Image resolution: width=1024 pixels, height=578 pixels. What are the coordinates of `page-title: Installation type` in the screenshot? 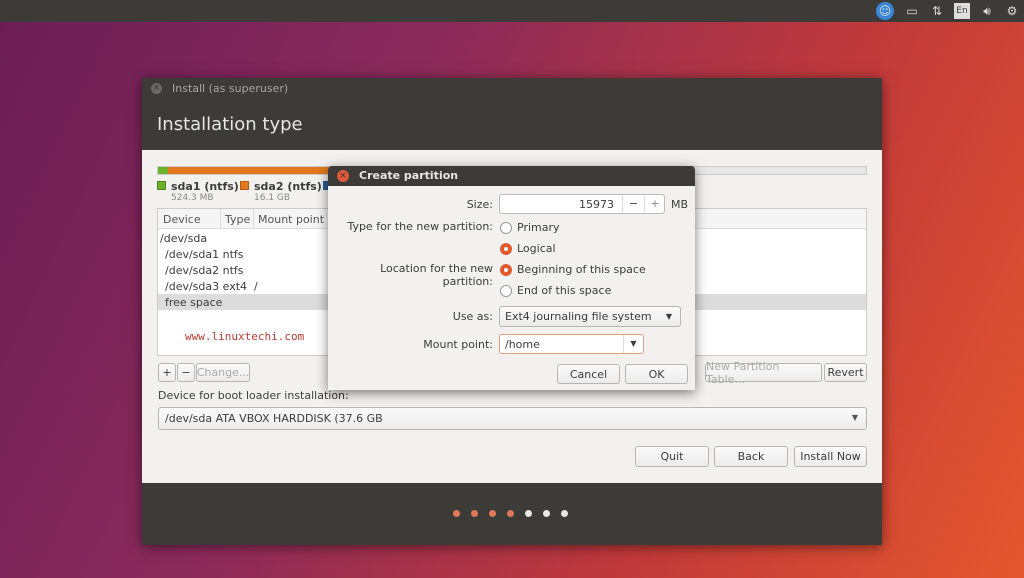 It's located at (230, 124).